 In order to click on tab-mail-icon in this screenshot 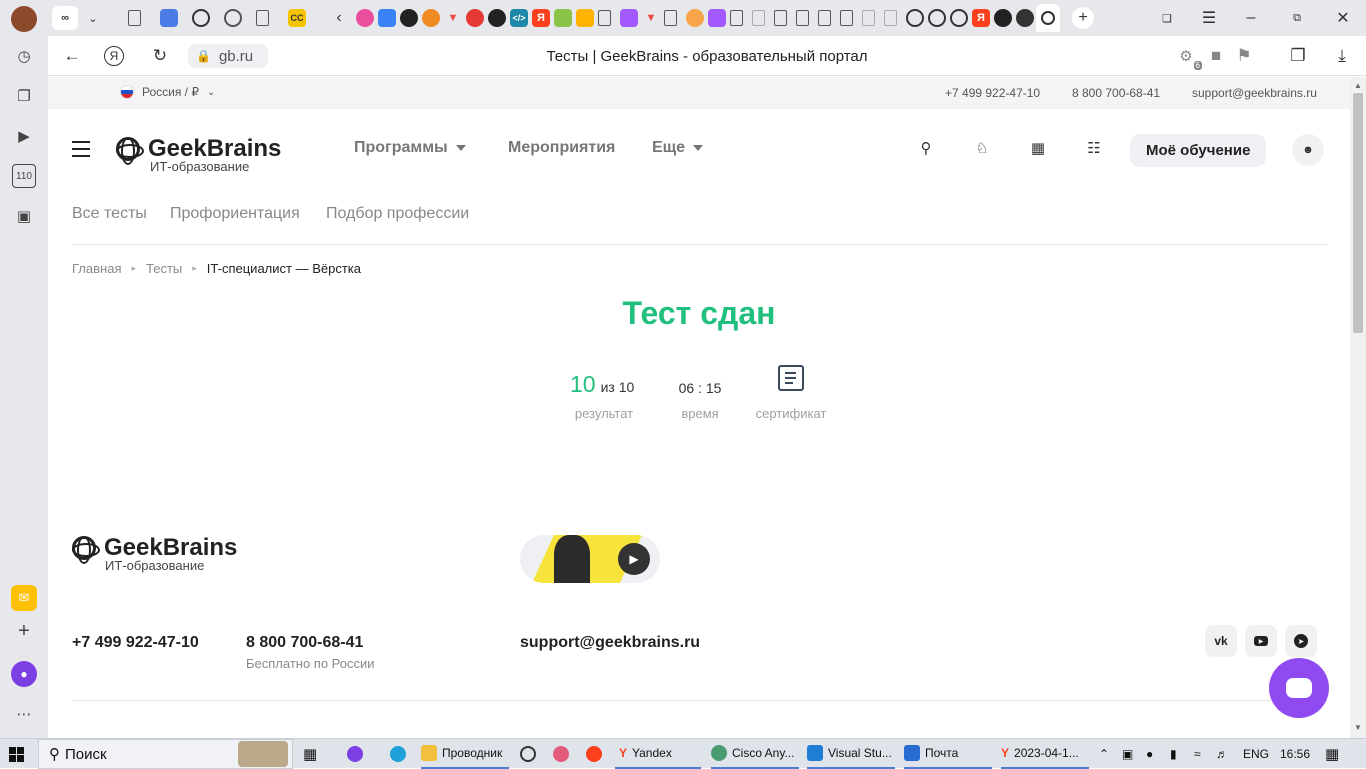, I will do `click(585, 18)`.